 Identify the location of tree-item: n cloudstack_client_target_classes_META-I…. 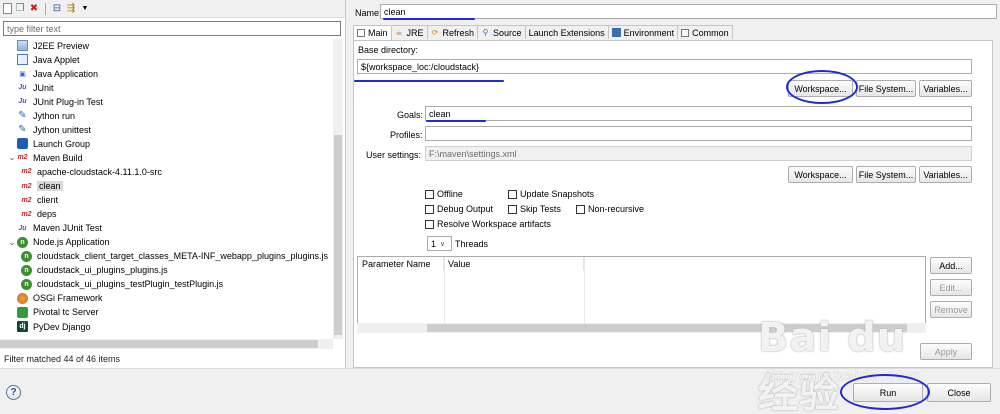
(174, 256).